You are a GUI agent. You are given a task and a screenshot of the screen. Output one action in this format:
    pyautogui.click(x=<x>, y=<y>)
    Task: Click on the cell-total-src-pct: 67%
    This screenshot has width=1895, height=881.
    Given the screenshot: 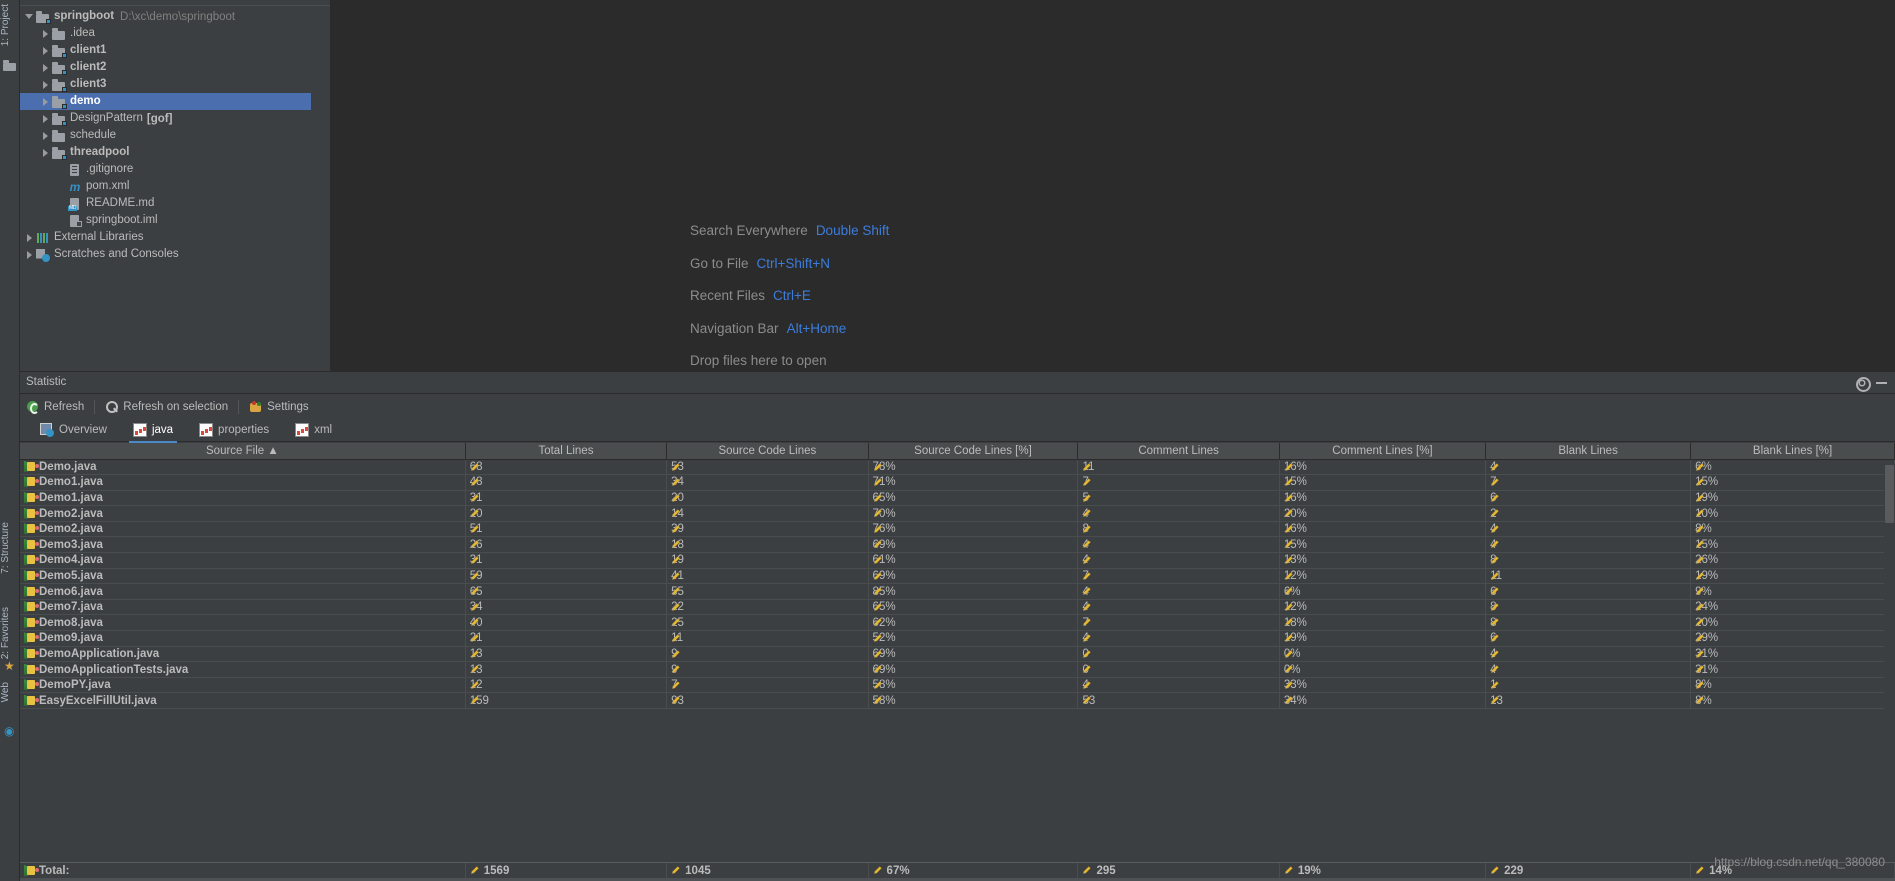 What is the action you would take?
    pyautogui.click(x=973, y=871)
    